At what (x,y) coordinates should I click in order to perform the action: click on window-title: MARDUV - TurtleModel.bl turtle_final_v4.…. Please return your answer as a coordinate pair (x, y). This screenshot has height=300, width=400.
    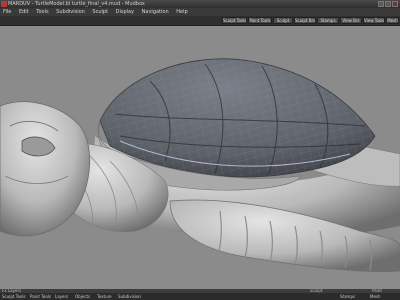
    Looking at the image, I should click on (76, 4).